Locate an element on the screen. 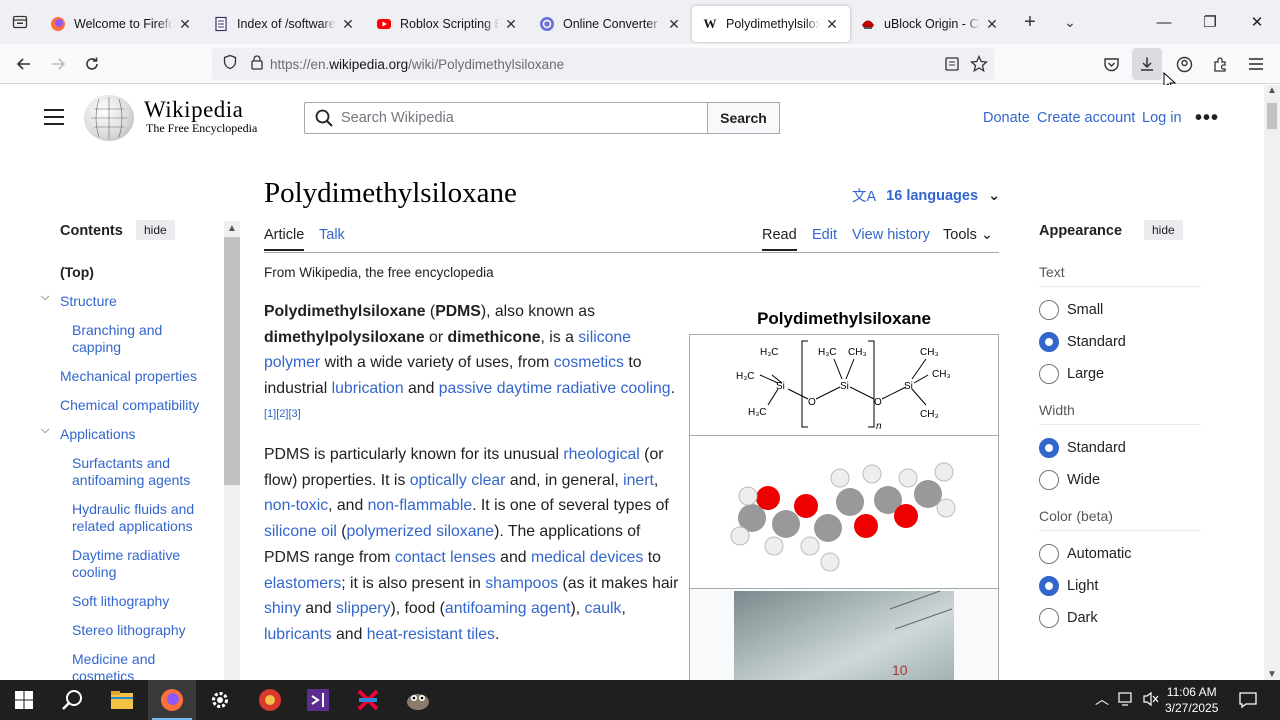 The width and height of the screenshot is (1280, 720). browser-tab-3: Online Converter - ✕ is located at coordinates (610, 24).